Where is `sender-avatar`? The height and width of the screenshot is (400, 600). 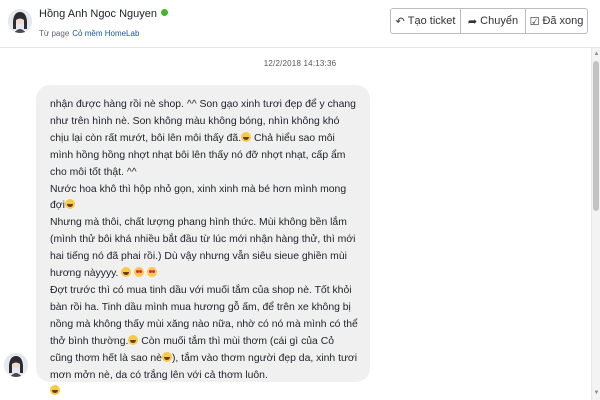 sender-avatar is located at coordinates (16, 365).